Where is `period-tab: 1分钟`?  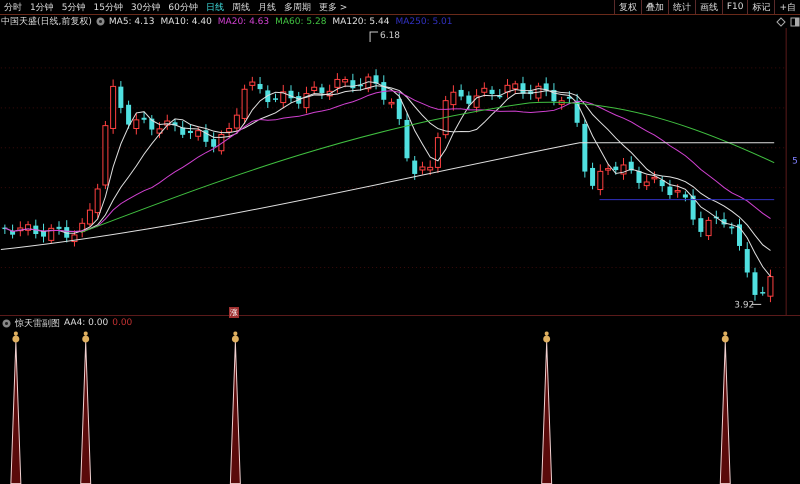
period-tab: 1分钟 is located at coordinates (42, 7).